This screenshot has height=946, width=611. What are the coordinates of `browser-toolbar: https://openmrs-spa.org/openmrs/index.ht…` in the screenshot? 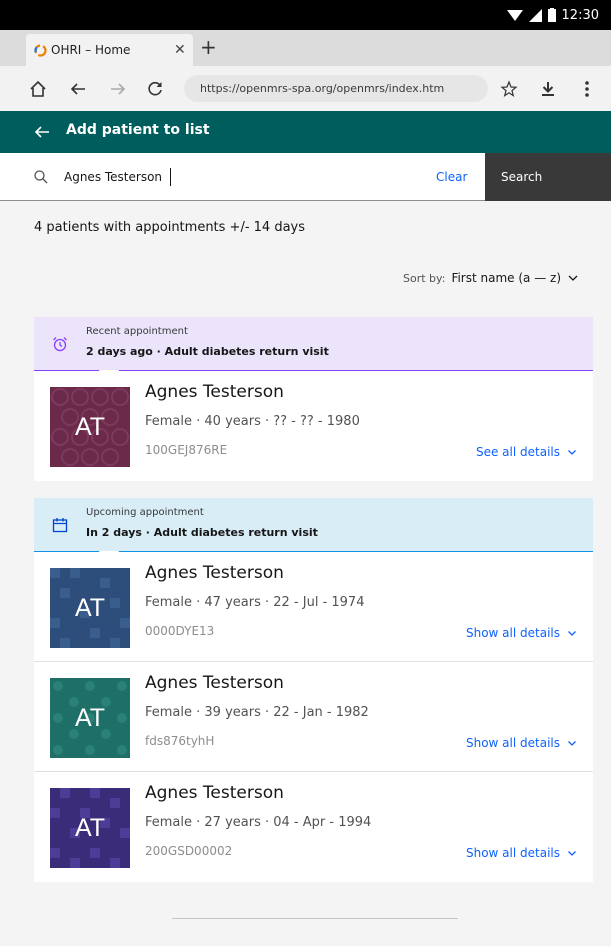 It's located at (305, 88).